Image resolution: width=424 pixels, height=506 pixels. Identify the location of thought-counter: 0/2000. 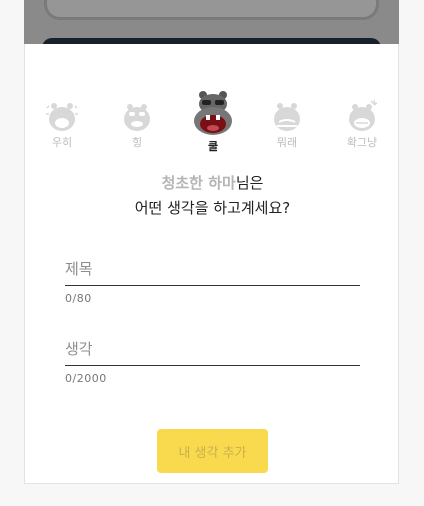
(86, 378).